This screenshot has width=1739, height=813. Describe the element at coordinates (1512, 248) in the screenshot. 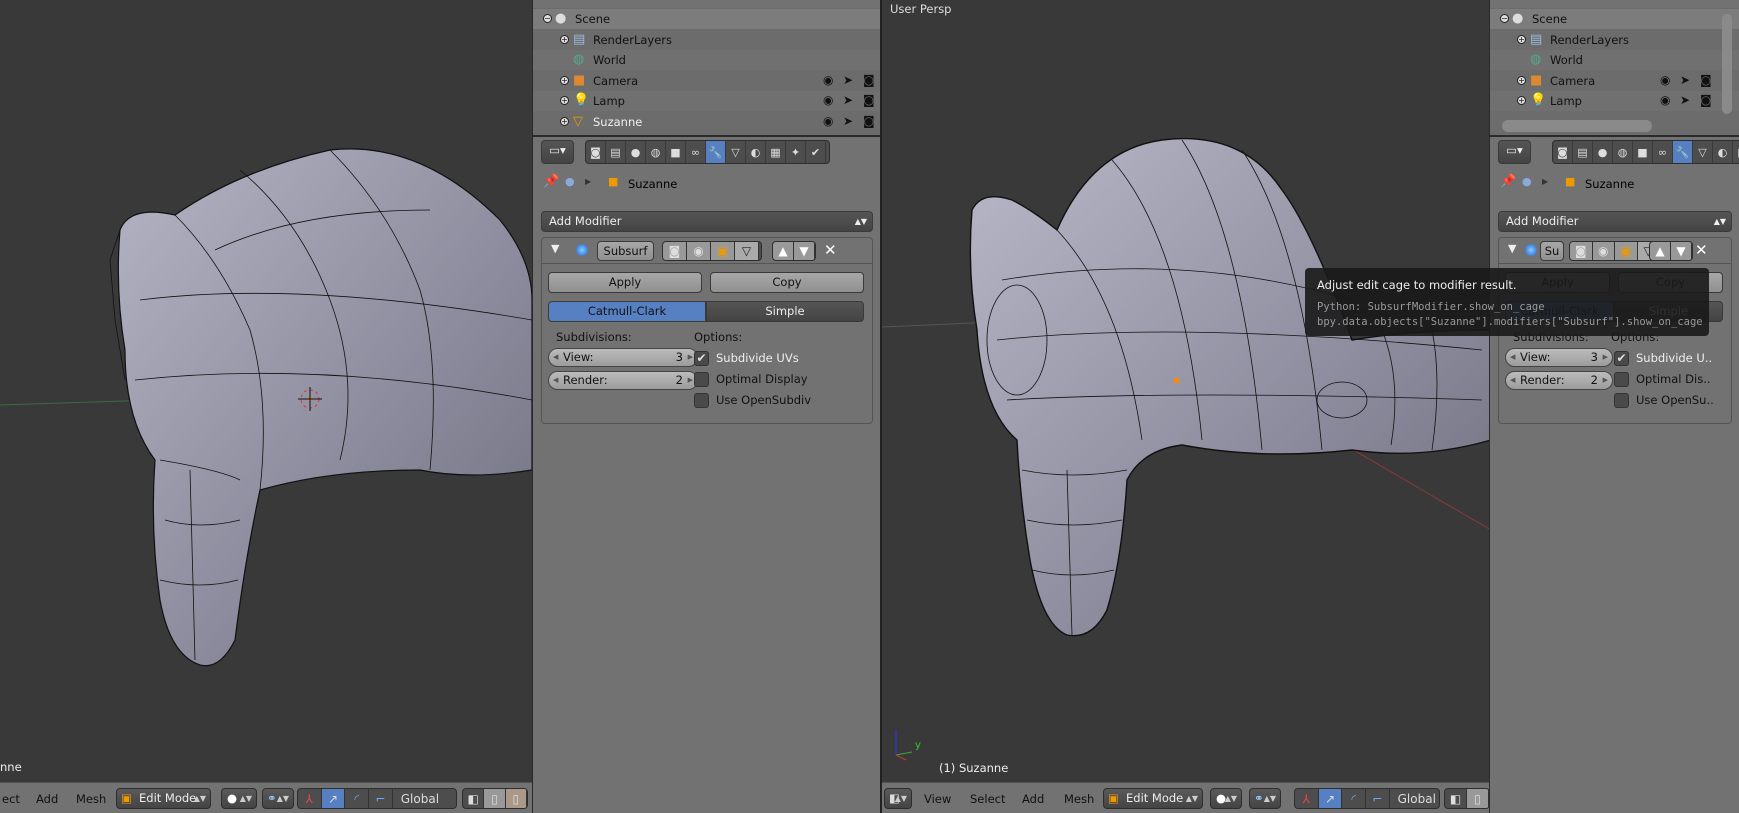

I see `collapse-triangle-icon: ▼` at that location.